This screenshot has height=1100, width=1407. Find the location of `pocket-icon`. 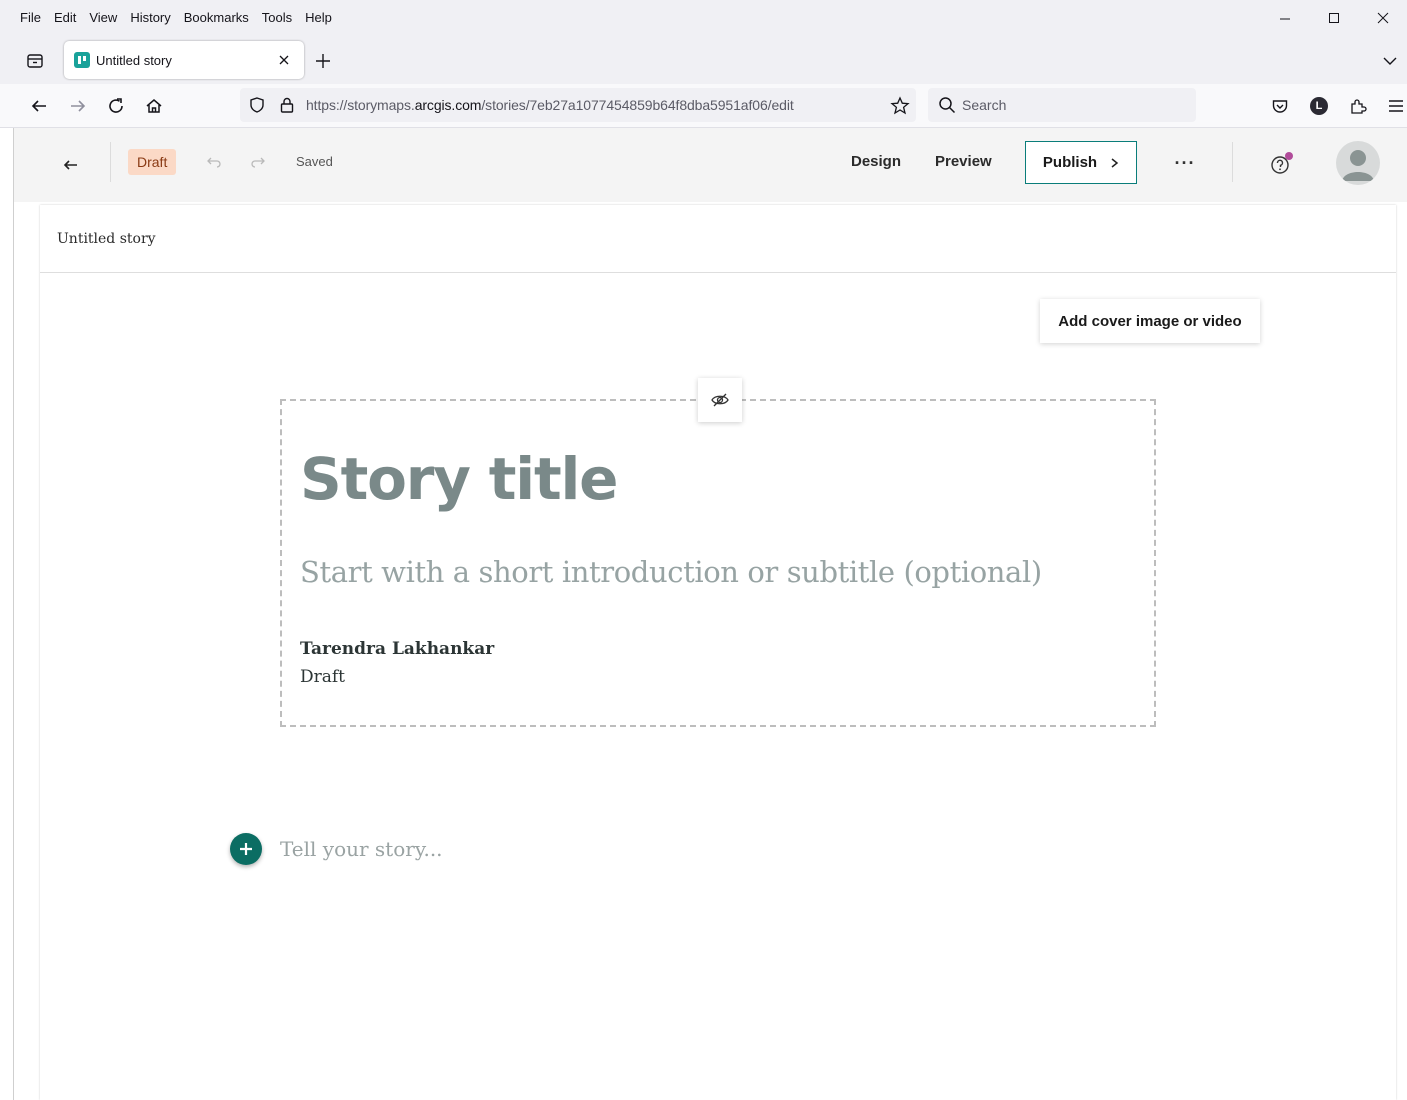

pocket-icon is located at coordinates (1280, 106).